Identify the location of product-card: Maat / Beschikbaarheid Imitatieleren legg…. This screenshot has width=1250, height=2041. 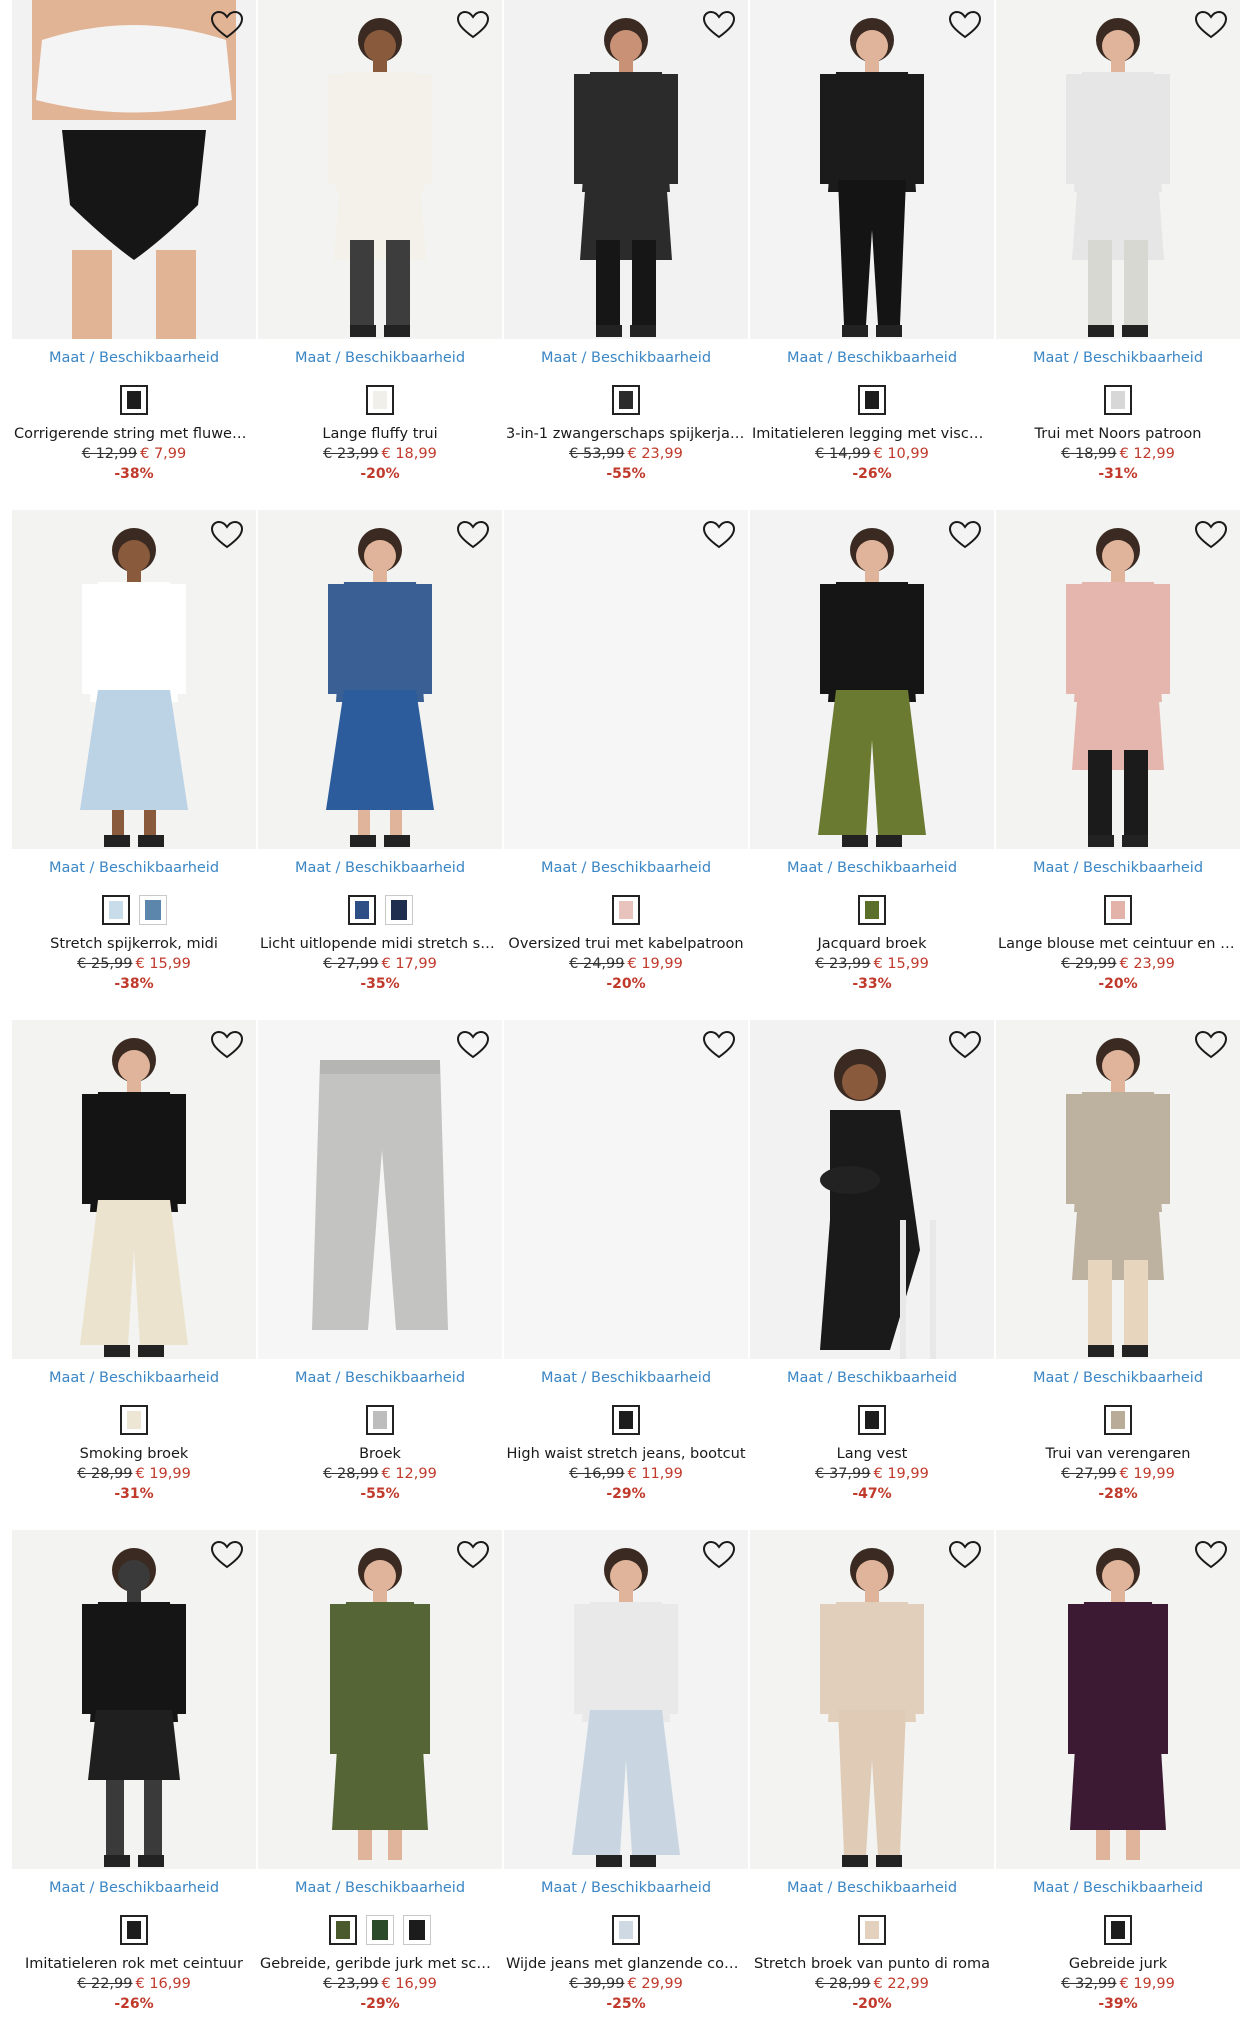
(872, 242).